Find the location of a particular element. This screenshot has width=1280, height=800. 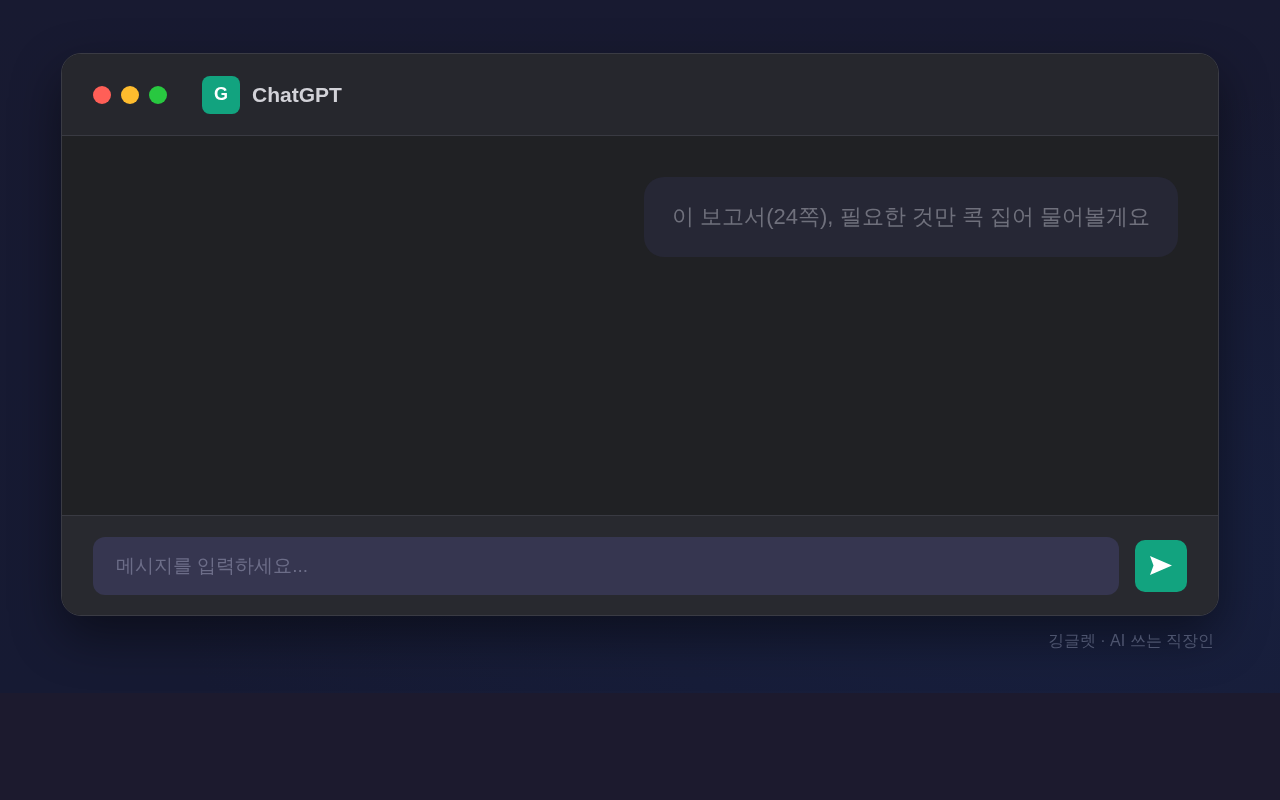

send-button is located at coordinates (1161, 565).